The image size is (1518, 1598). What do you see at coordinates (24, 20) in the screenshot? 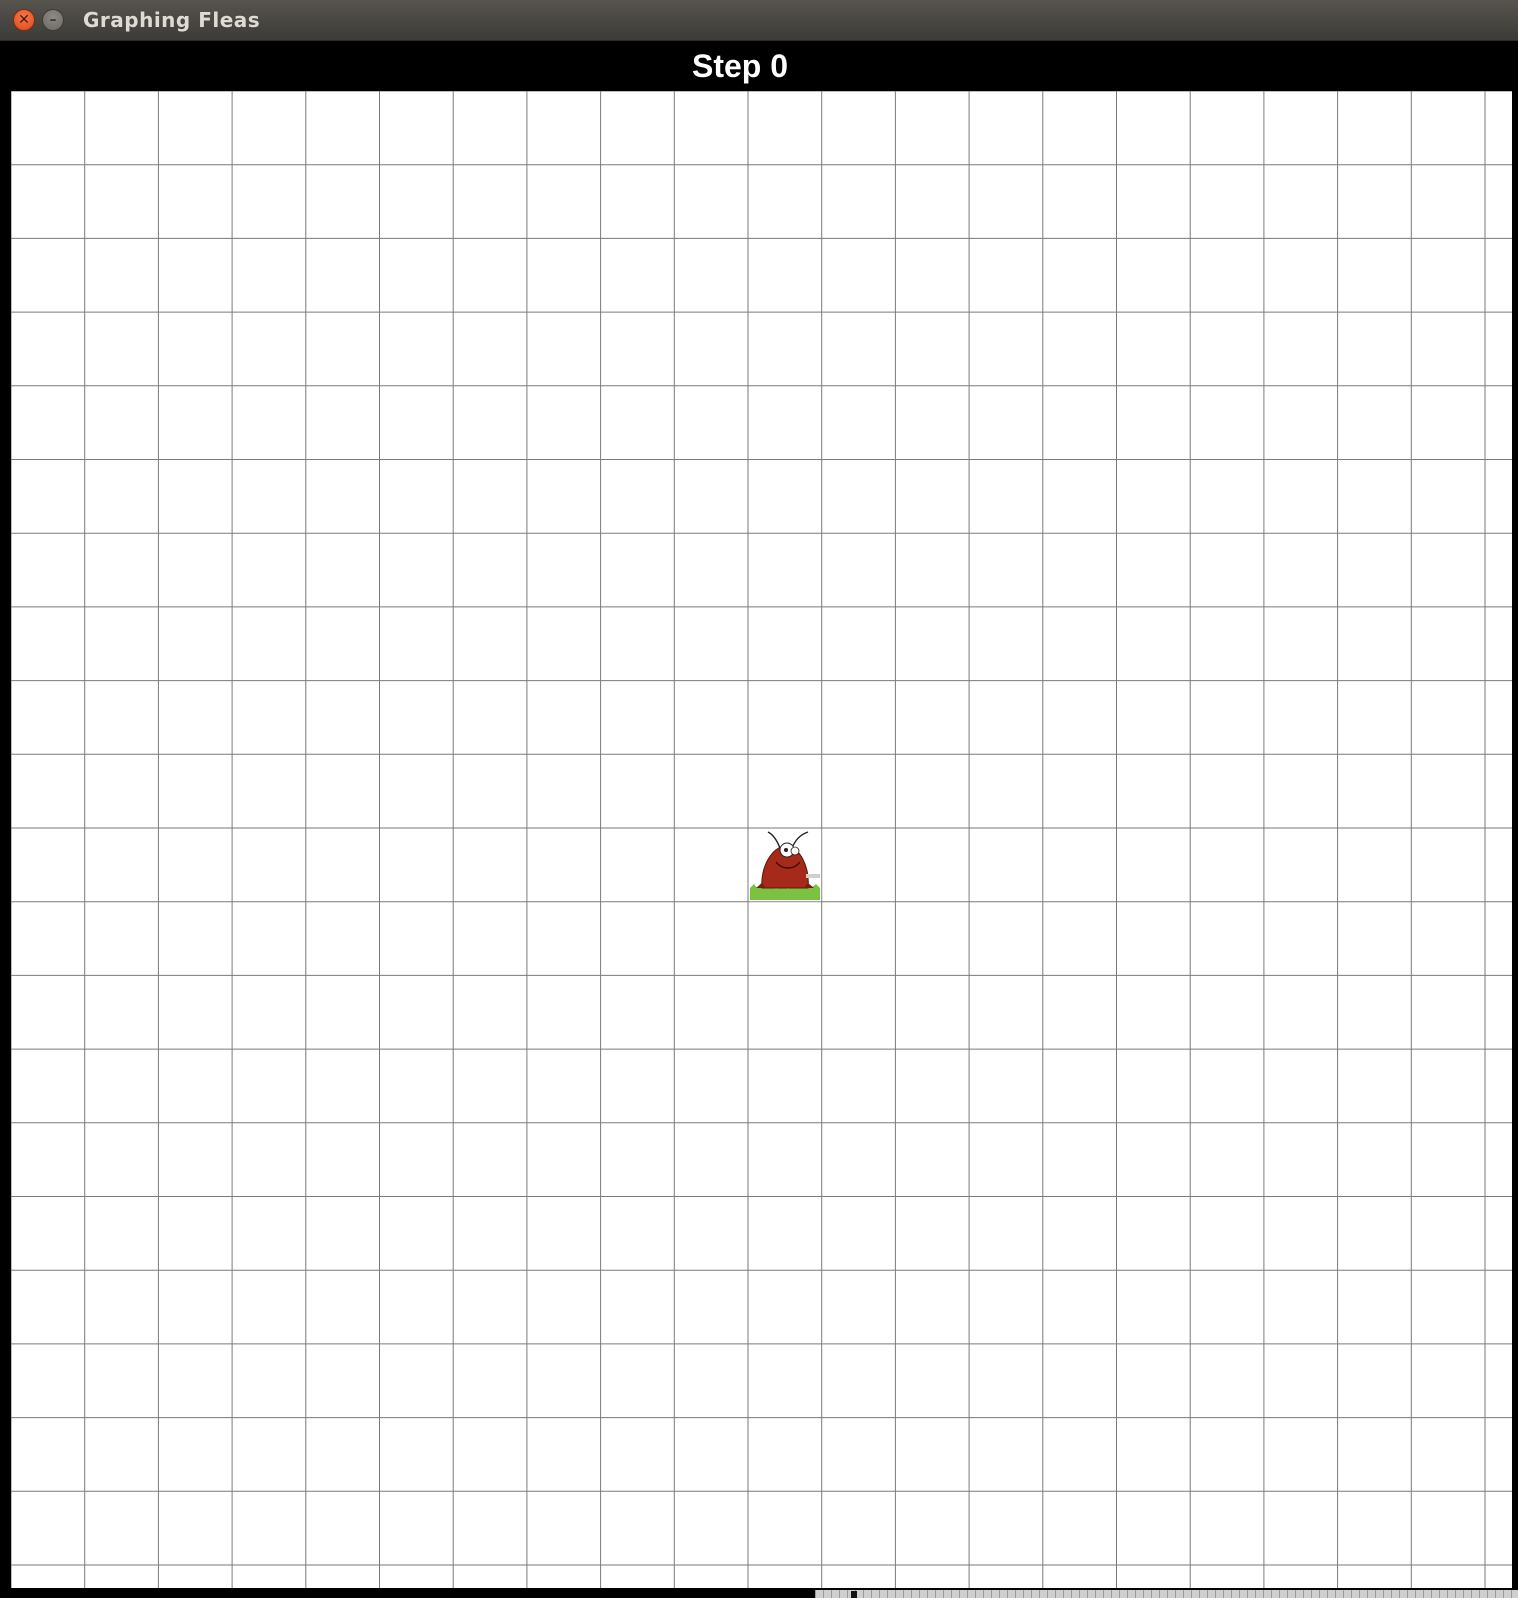
I see `close-icon: ✕` at bounding box center [24, 20].